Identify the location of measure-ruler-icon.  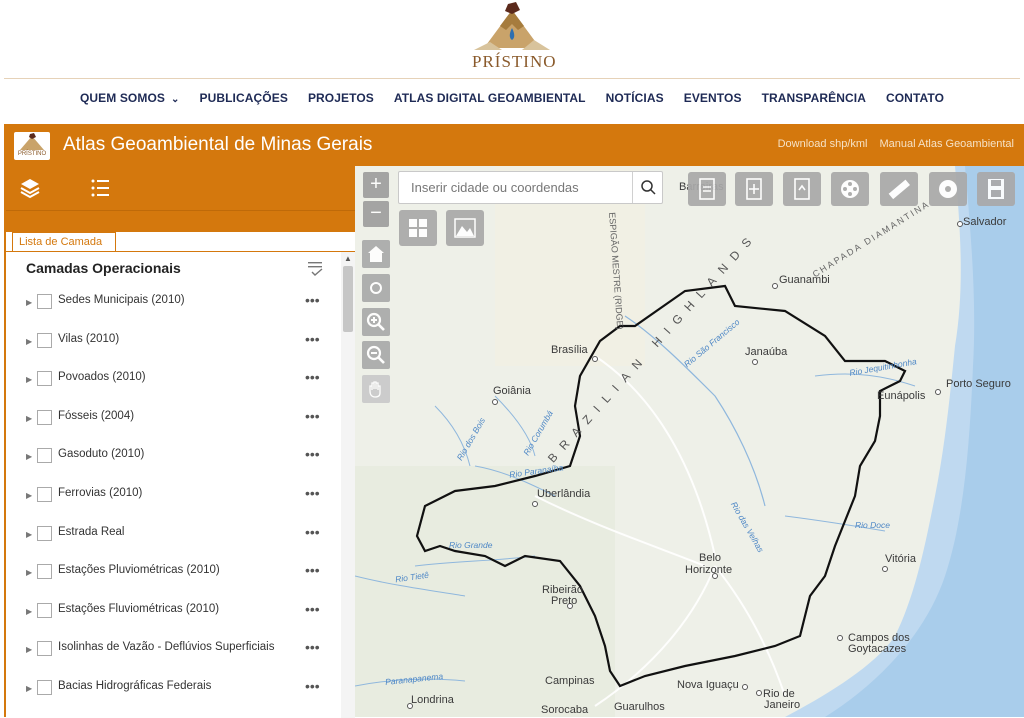
(899, 189).